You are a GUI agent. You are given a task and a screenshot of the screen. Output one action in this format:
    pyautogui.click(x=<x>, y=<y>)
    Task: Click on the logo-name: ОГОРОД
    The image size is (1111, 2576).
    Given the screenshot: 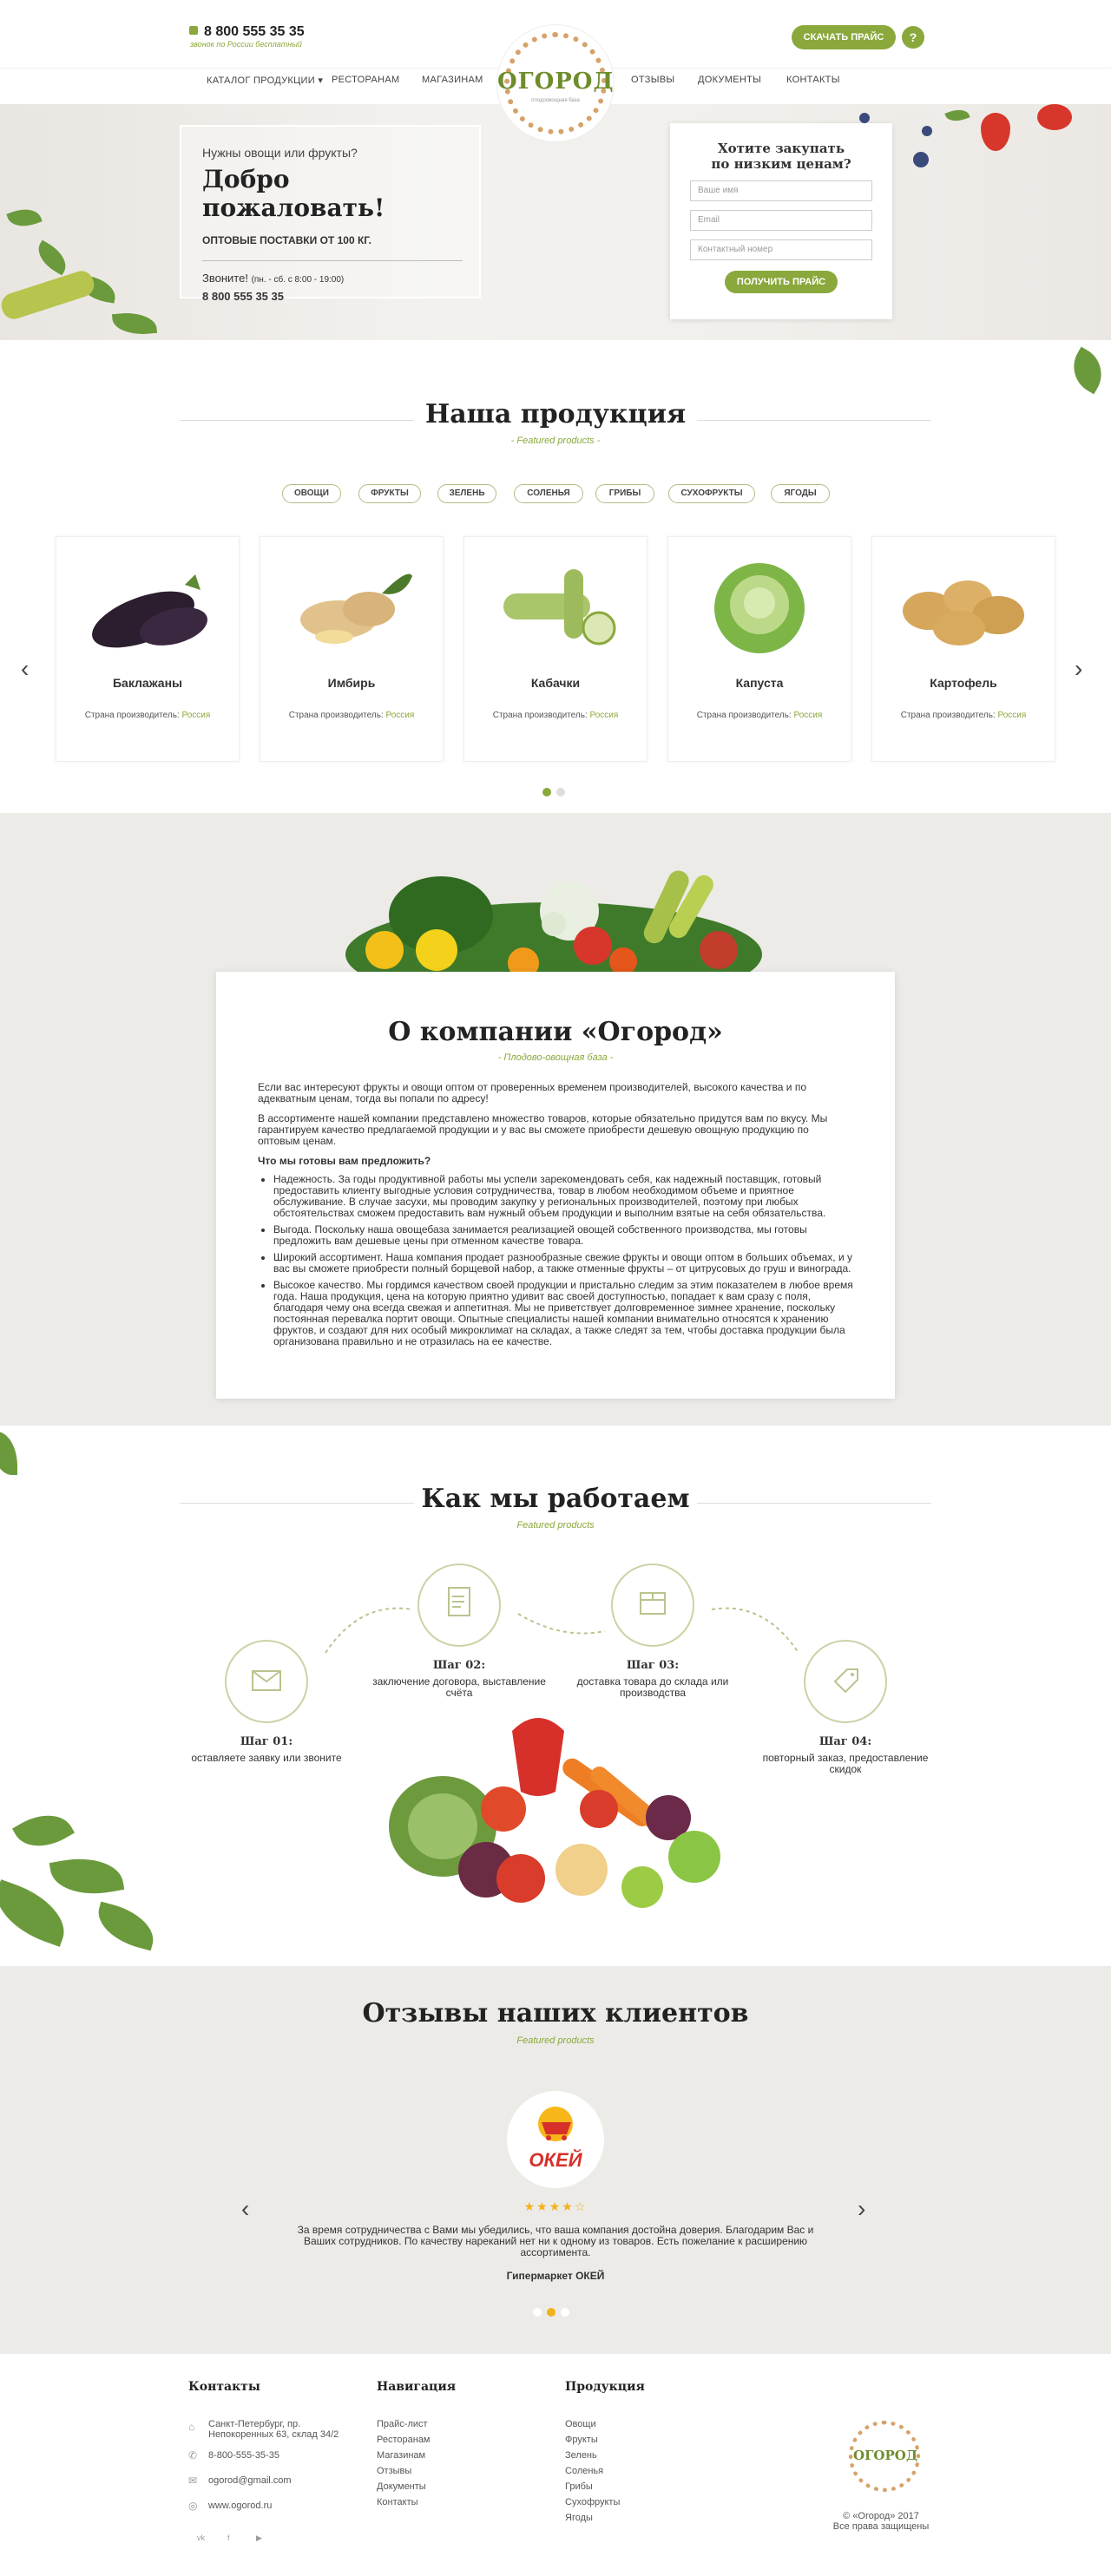 What is the action you would take?
    pyautogui.click(x=556, y=82)
    